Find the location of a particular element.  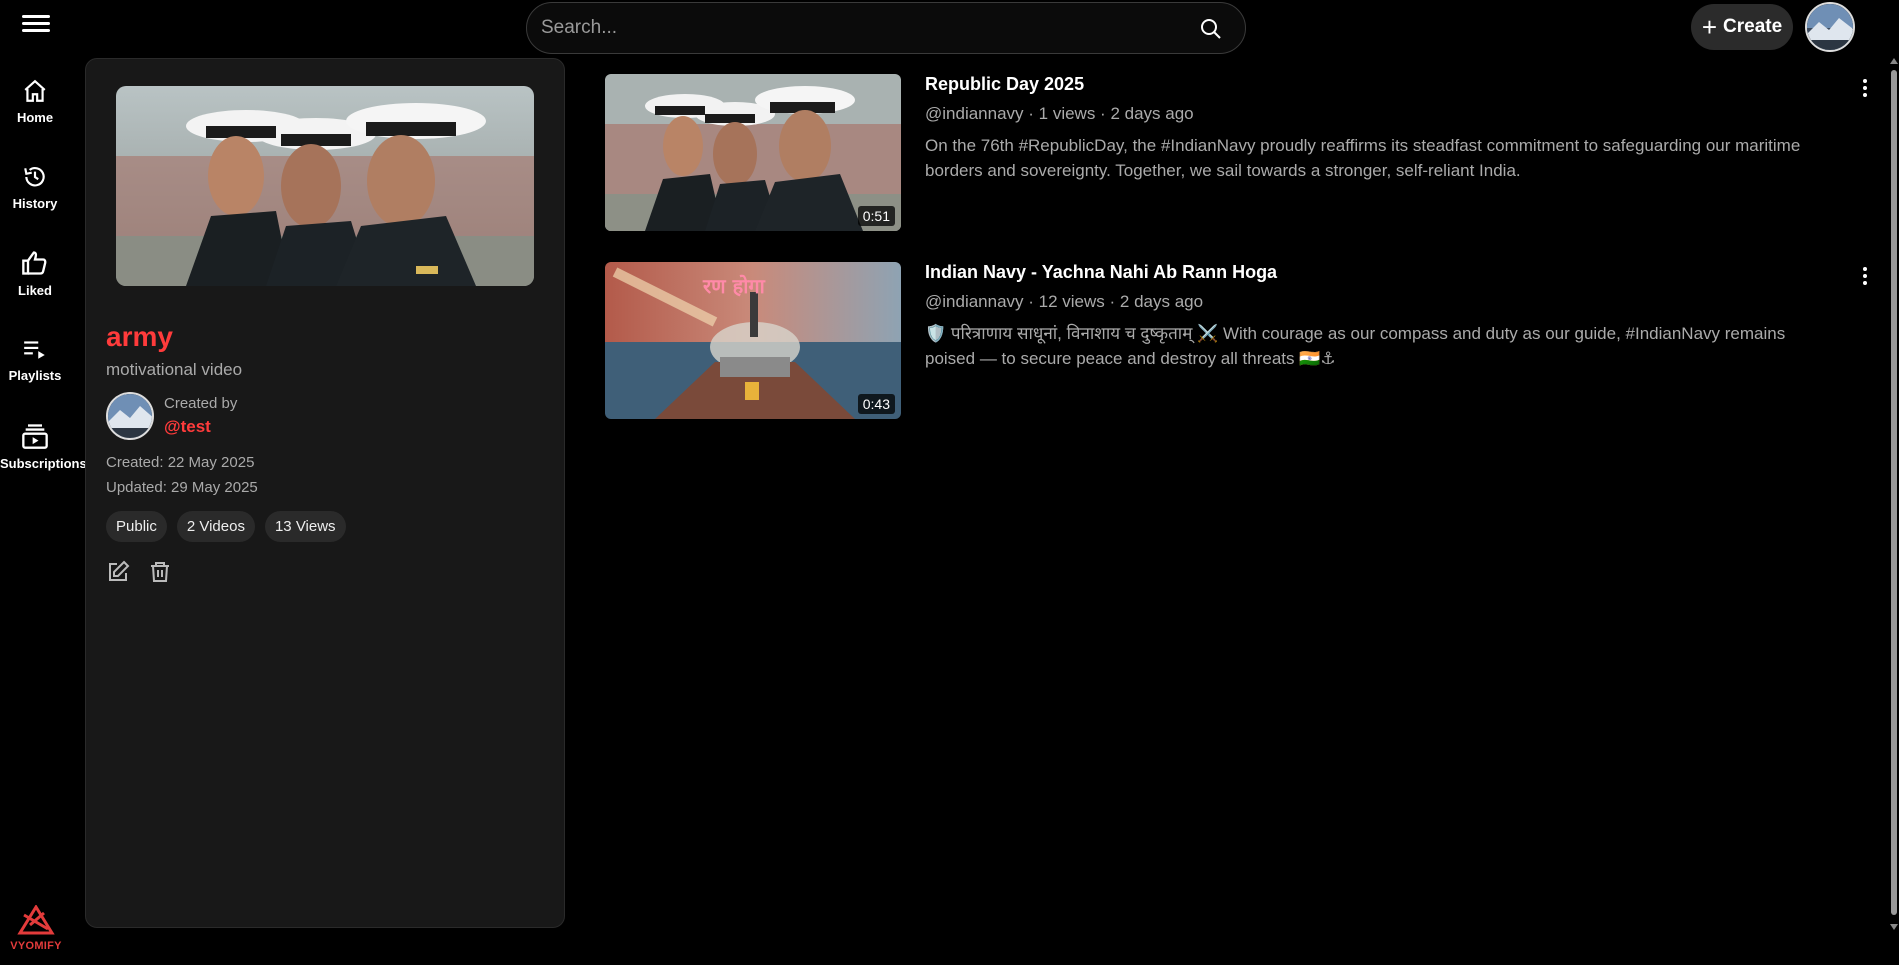

view-count-badge: 13 Views is located at coordinates (305, 526).